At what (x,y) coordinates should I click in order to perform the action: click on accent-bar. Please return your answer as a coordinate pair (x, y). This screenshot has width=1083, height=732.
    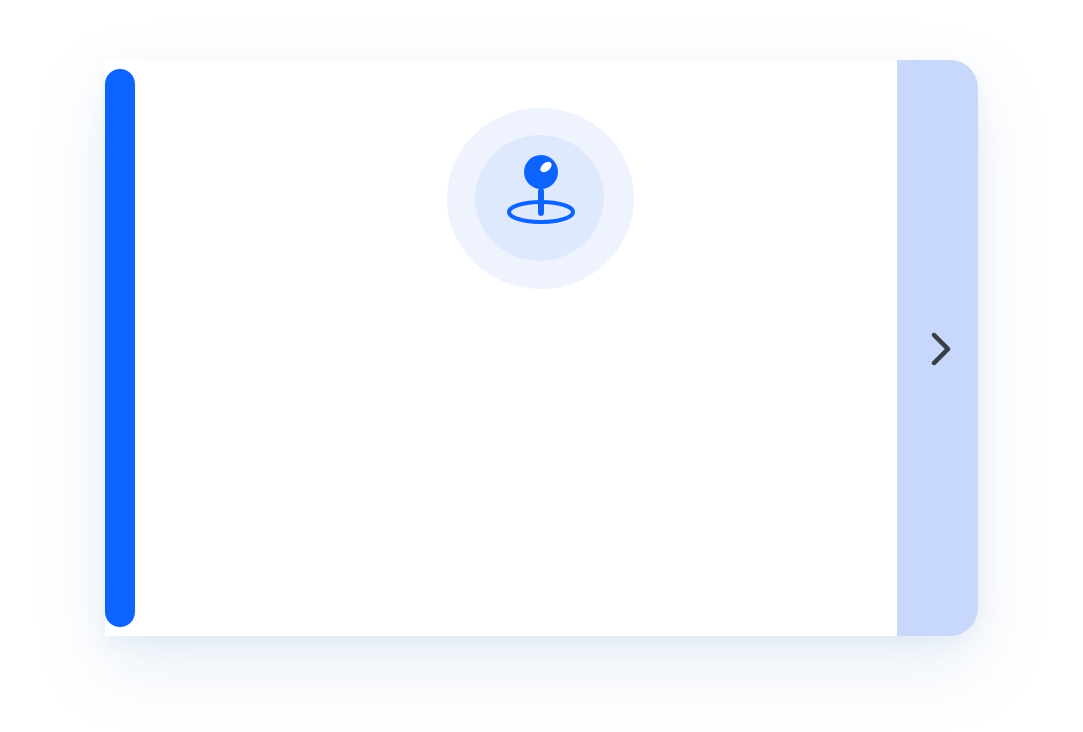
    Looking at the image, I should click on (120, 348).